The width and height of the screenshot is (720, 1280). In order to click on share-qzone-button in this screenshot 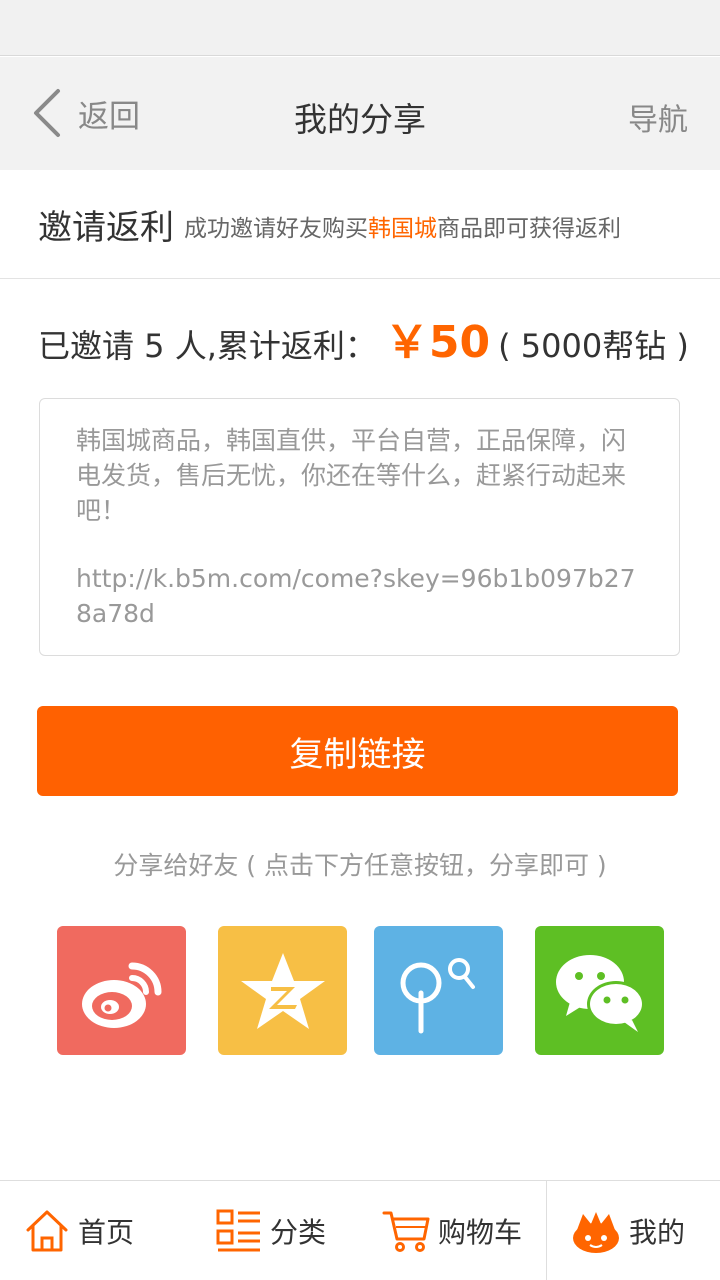, I will do `click(282, 990)`.